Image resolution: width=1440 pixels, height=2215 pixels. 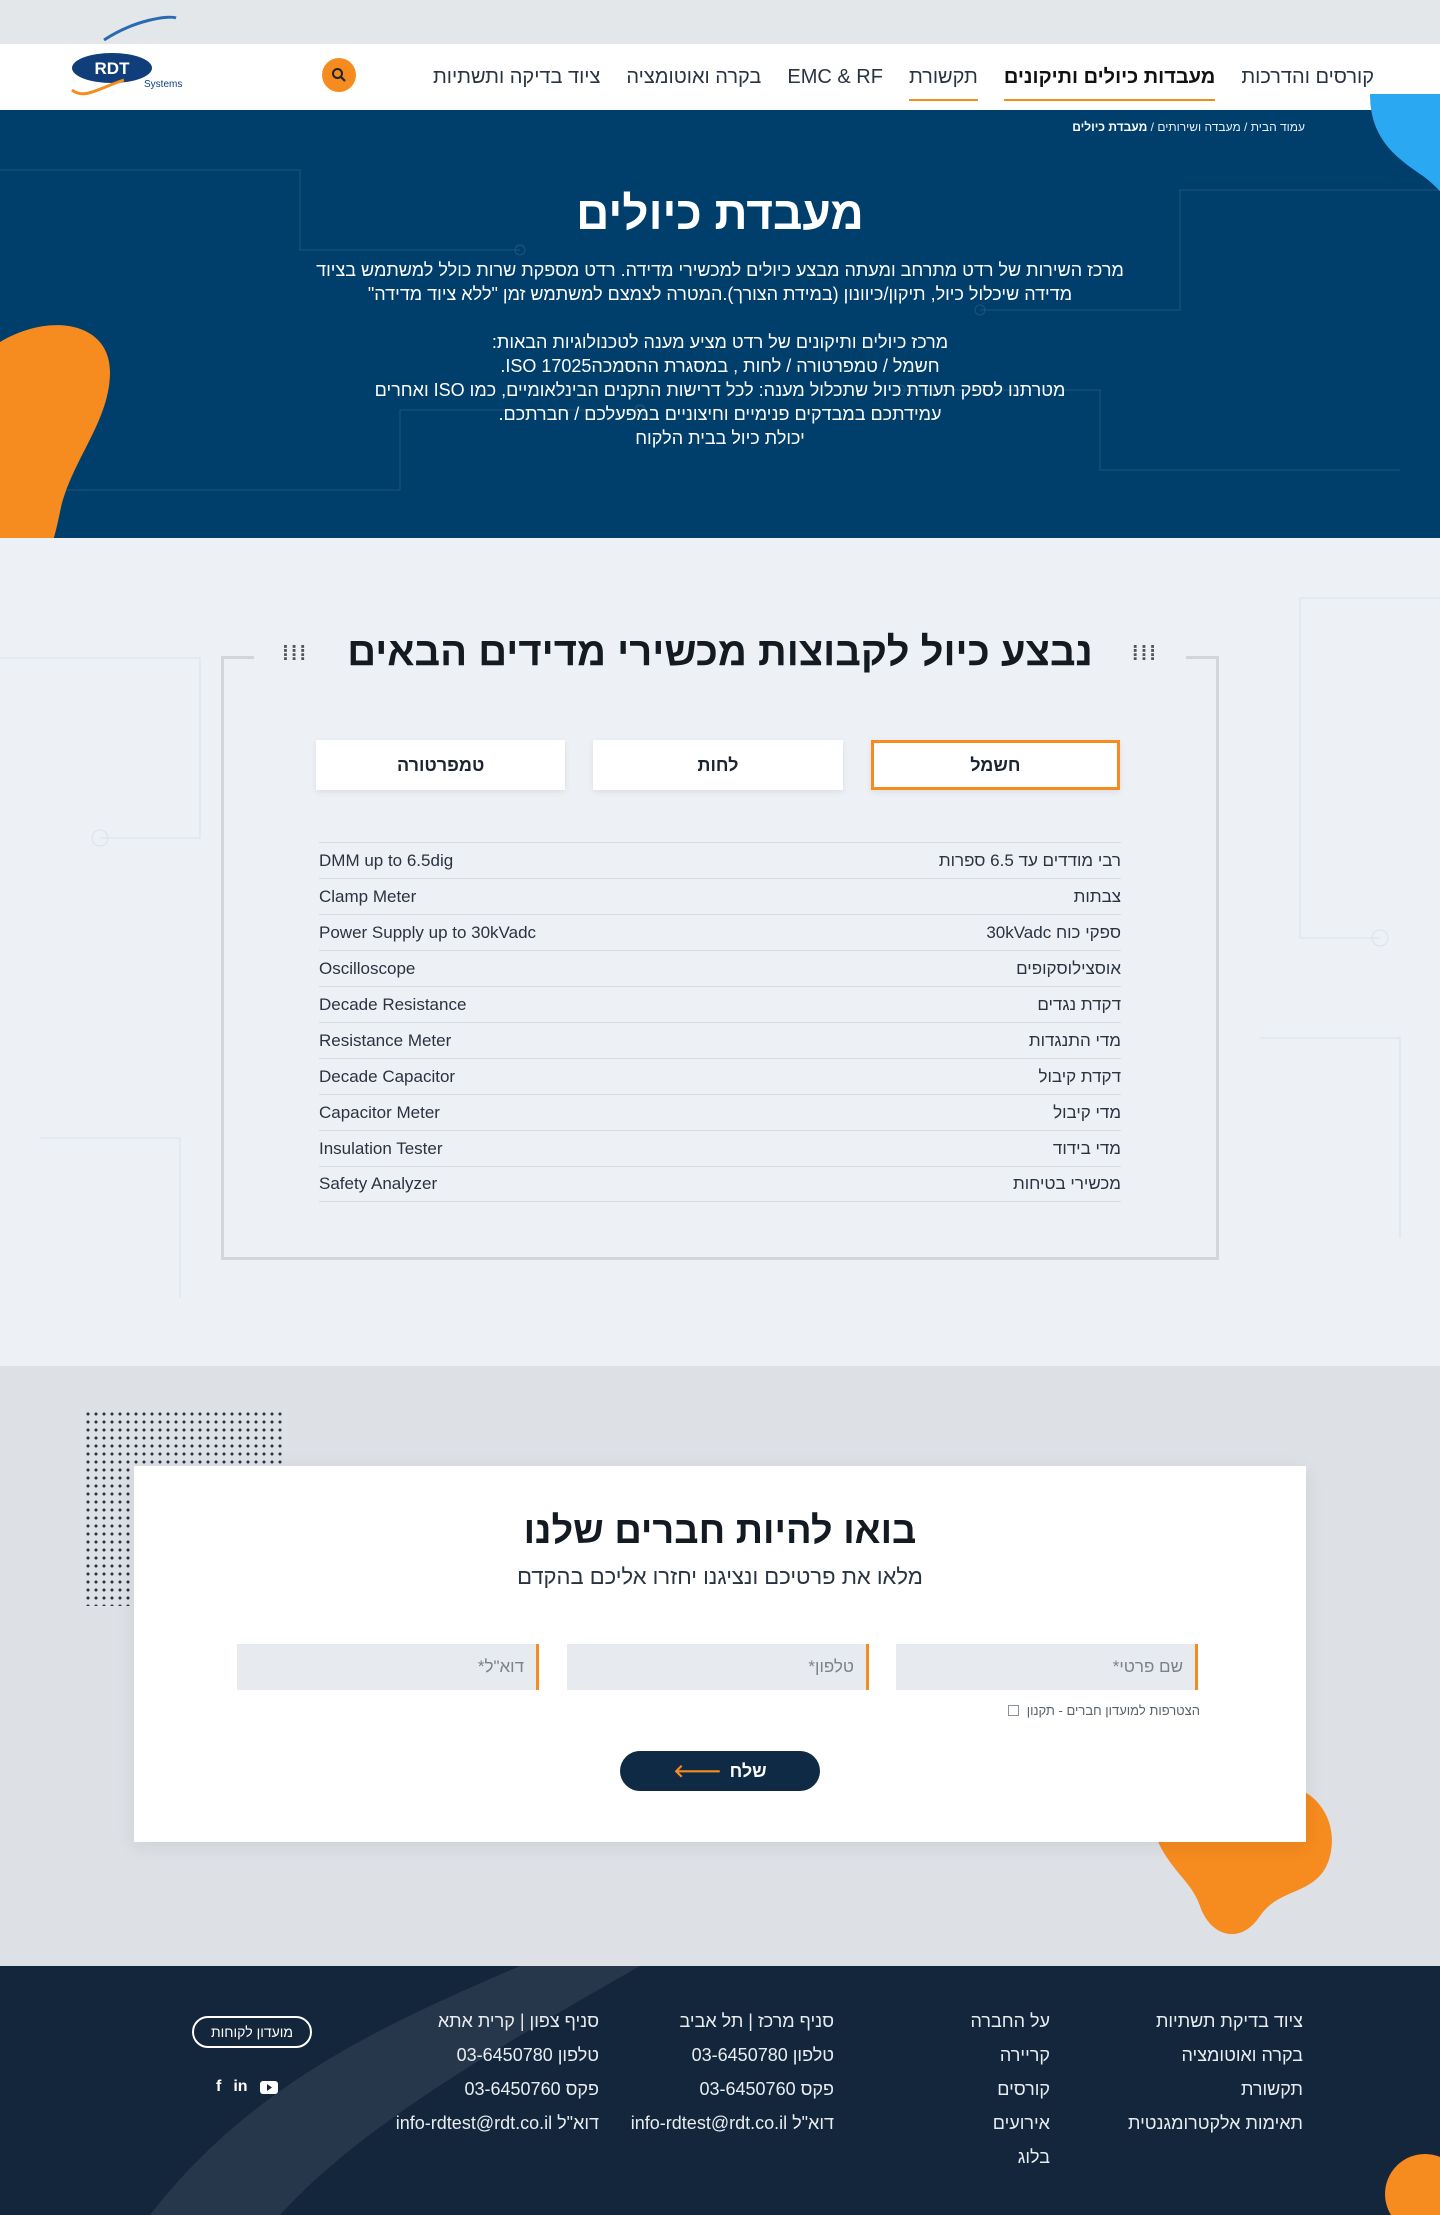 I want to click on tab-electricity: חשמל, so click(x=995, y=765).